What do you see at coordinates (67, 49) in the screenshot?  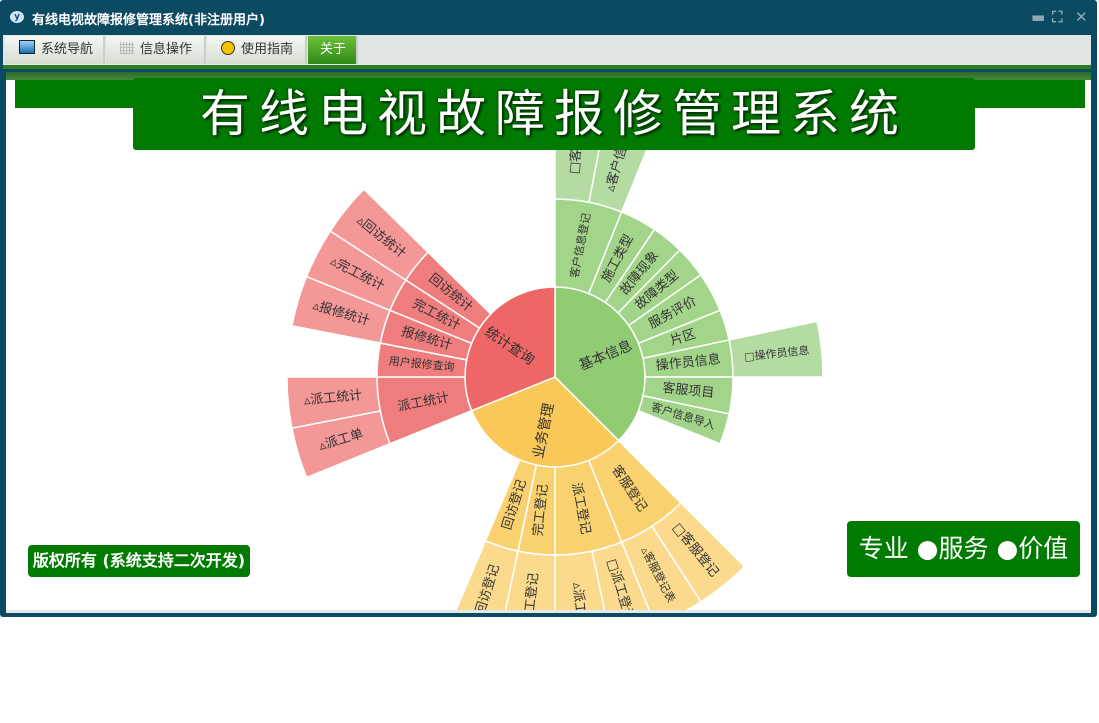 I see `tab-label: 系统导航` at bounding box center [67, 49].